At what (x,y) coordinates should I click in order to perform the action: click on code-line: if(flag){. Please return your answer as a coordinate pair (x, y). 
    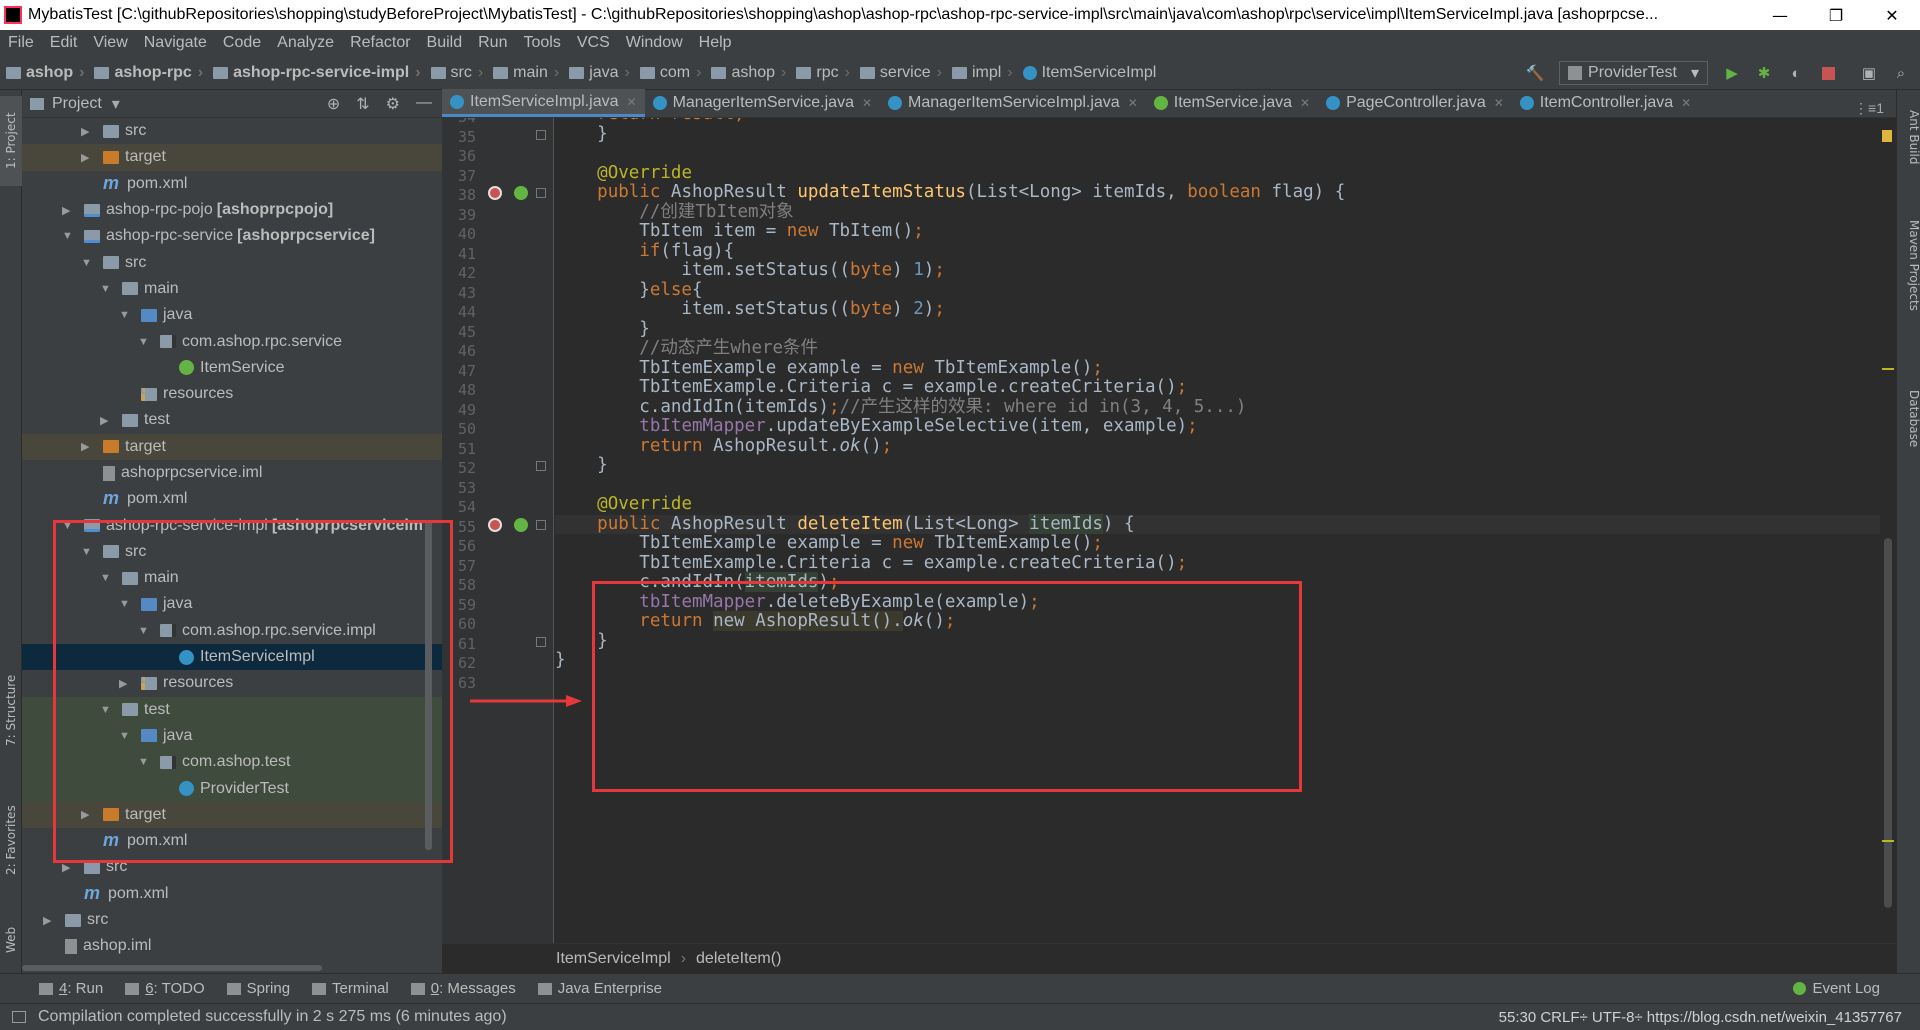
    Looking at the image, I should click on (1217, 251).